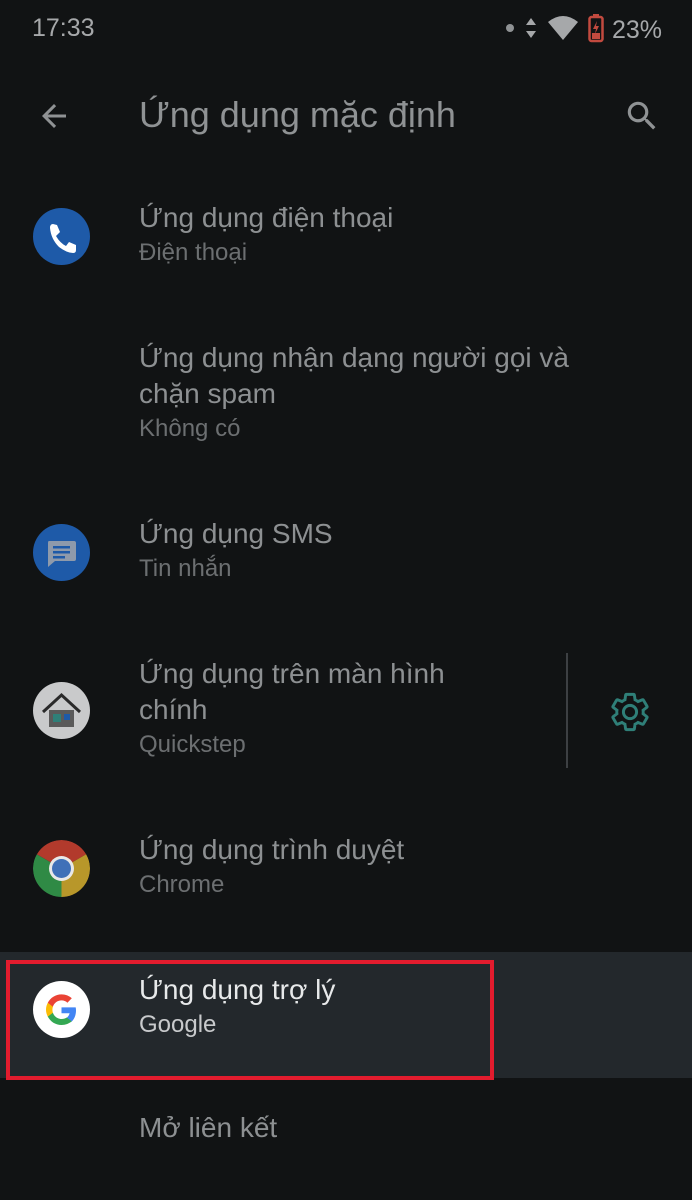 This screenshot has width=692, height=1200. I want to click on item-title-line1: Ứng dụng trên màn hình, so click(292, 673).